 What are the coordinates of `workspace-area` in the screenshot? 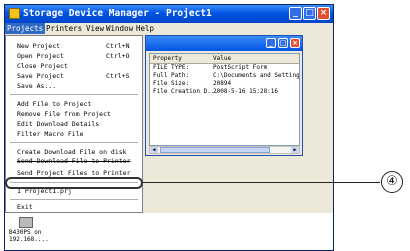 It's located at (169, 231).